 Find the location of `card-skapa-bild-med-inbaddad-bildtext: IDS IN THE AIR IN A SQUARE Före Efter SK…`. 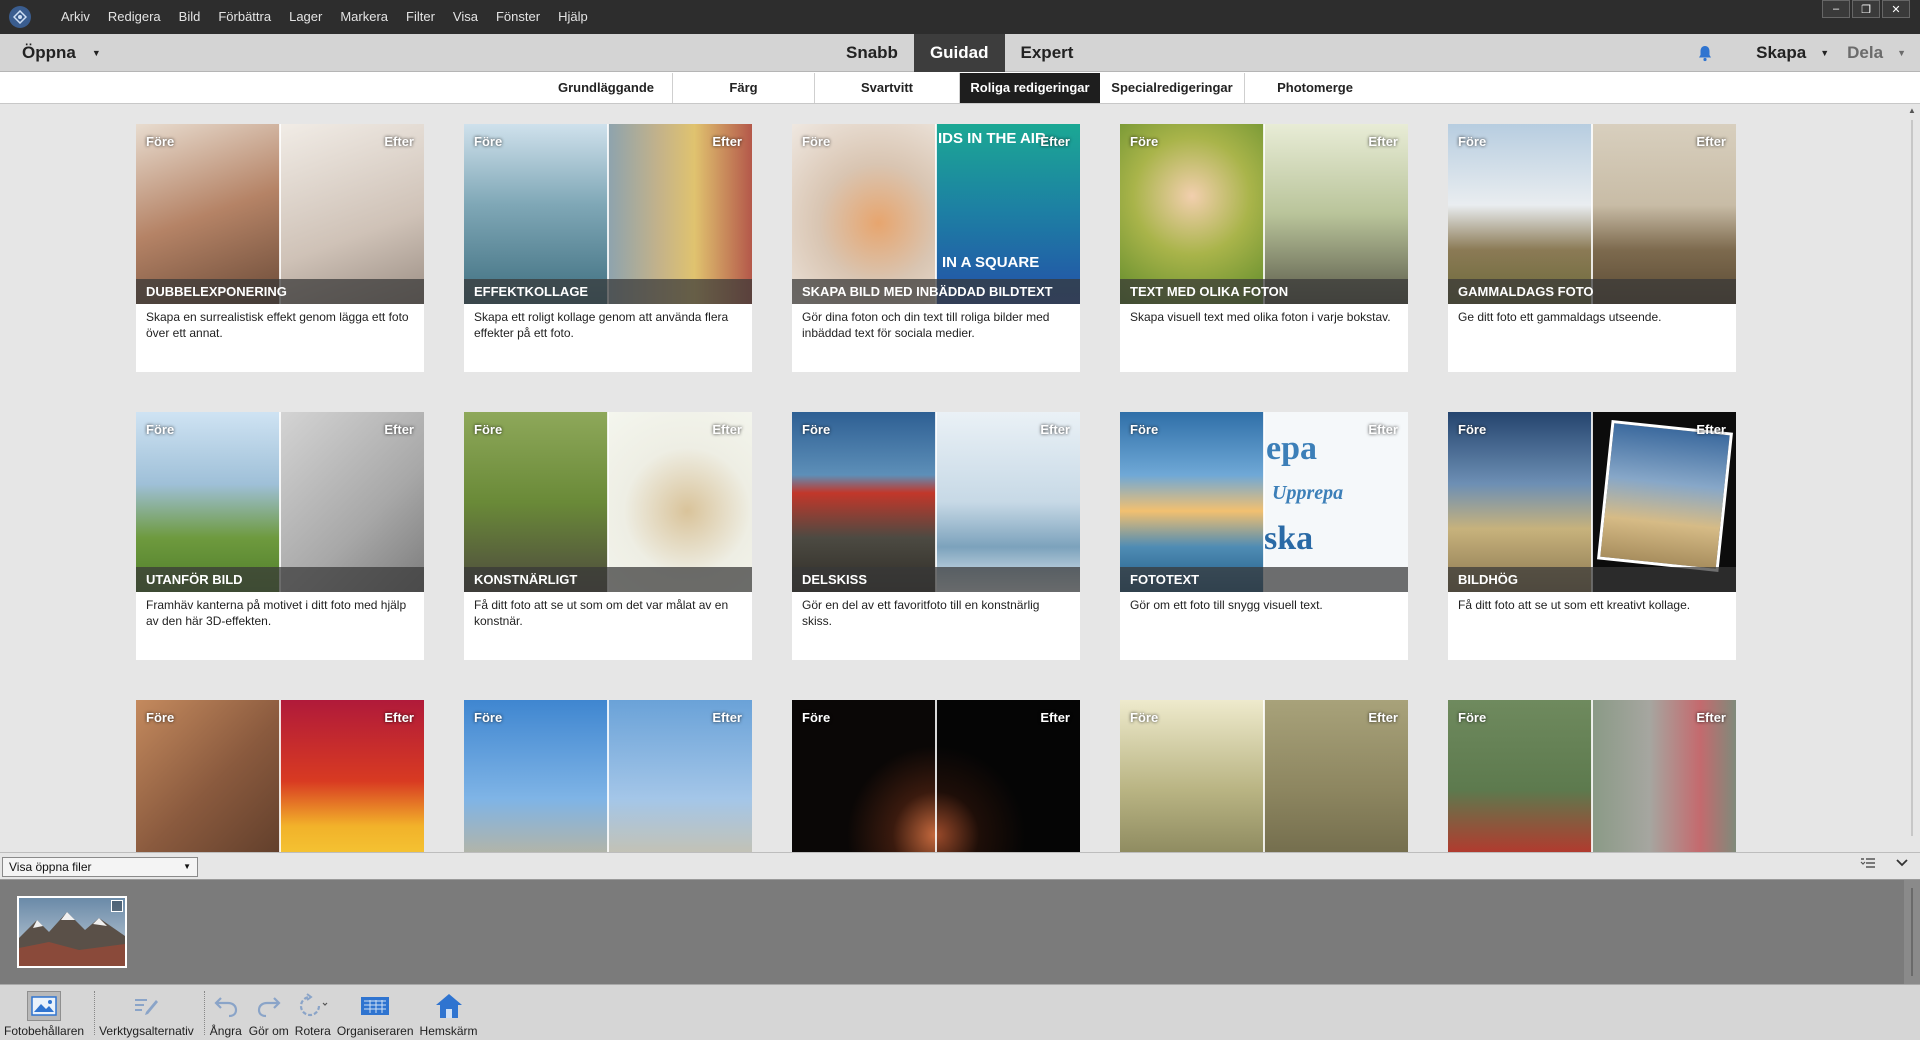

card-skapa-bild-med-inbaddad-bildtext: IDS IN THE AIR IN A SQUARE Före Efter SK… is located at coordinates (936, 248).